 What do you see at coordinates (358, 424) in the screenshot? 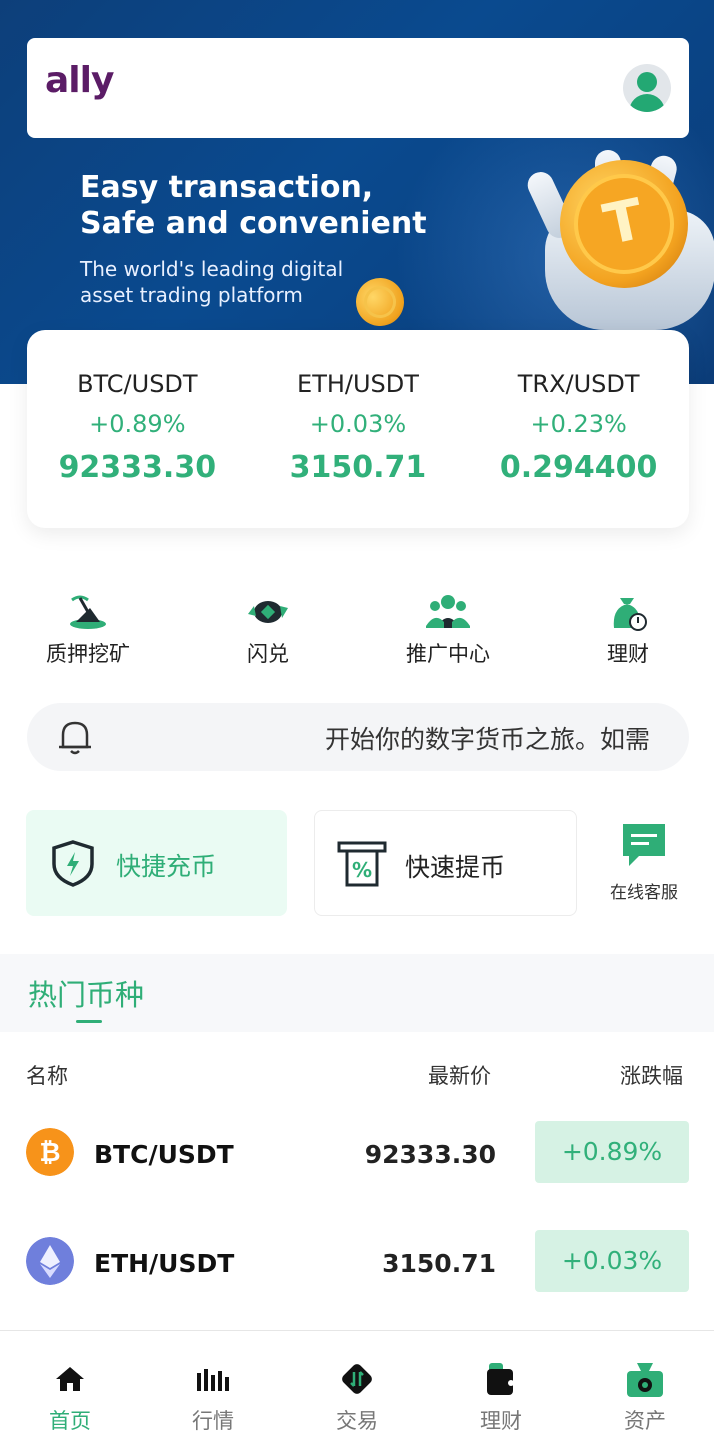
I see `ticker-change: +0.03%` at bounding box center [358, 424].